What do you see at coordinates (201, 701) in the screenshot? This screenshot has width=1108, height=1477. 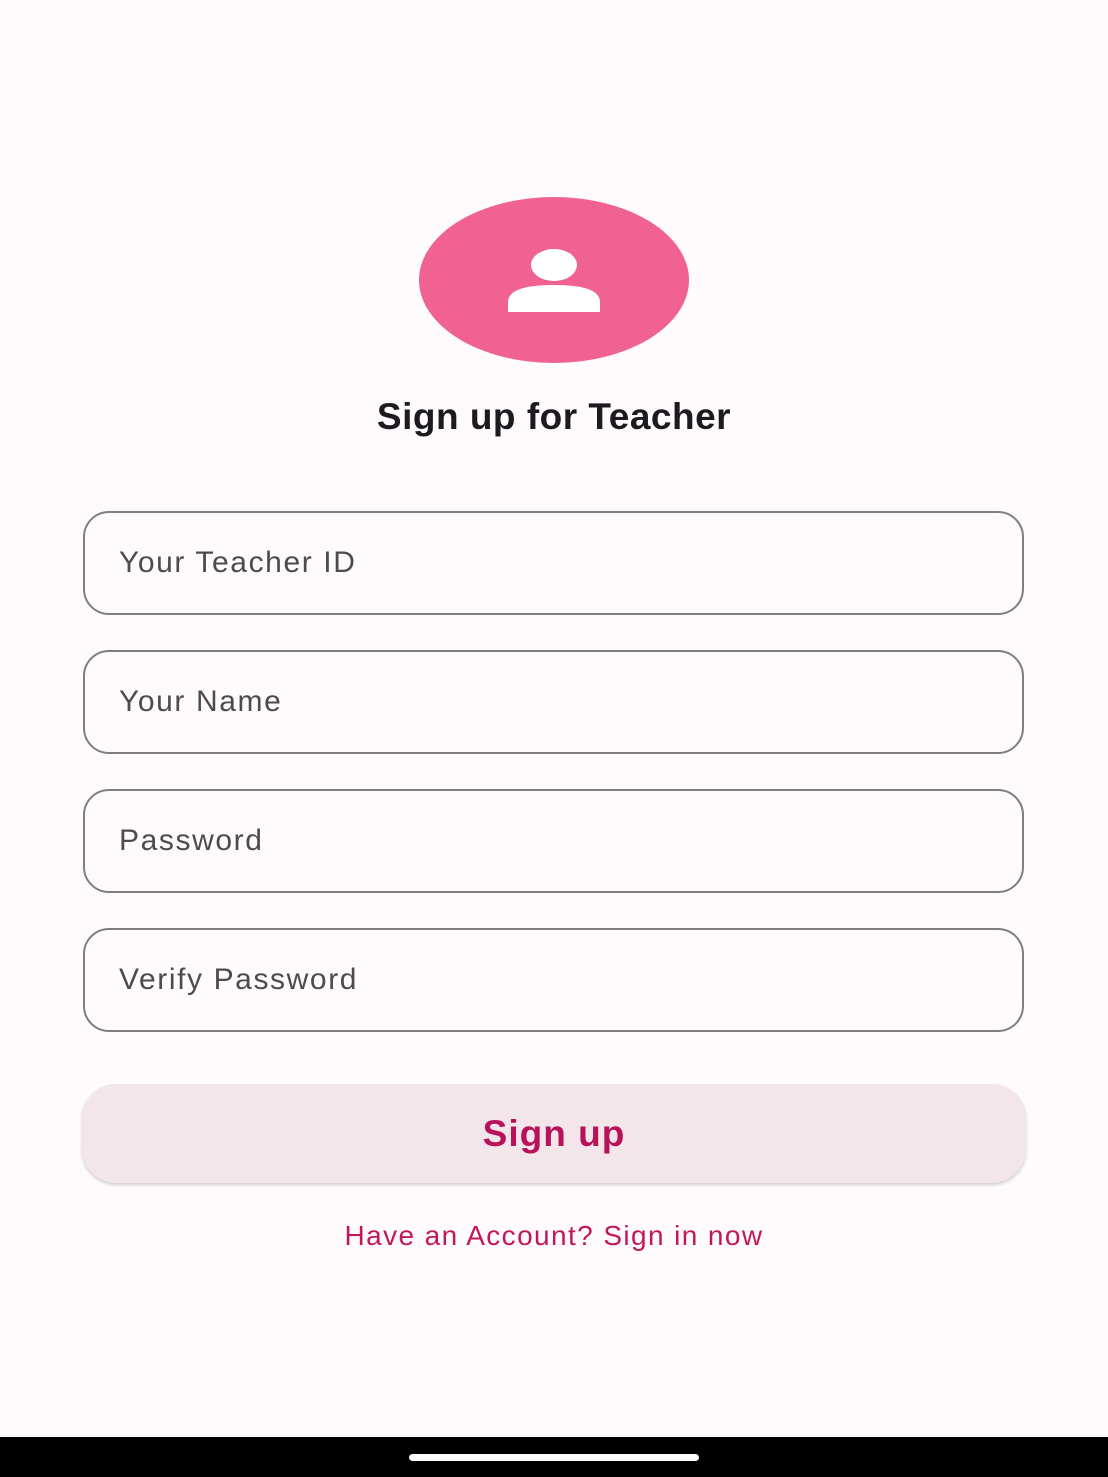 I see `name-placeholder: Your Name` at bounding box center [201, 701].